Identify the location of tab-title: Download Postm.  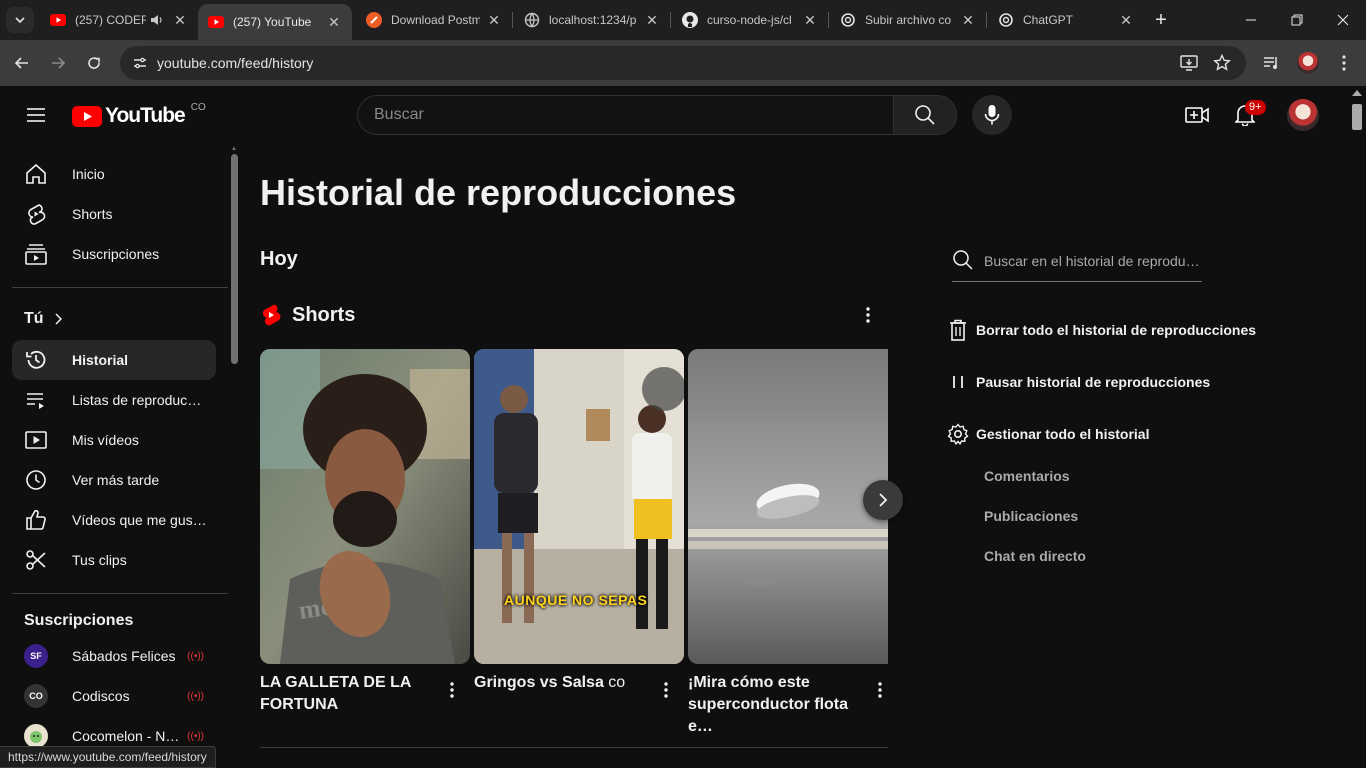
(435, 20).